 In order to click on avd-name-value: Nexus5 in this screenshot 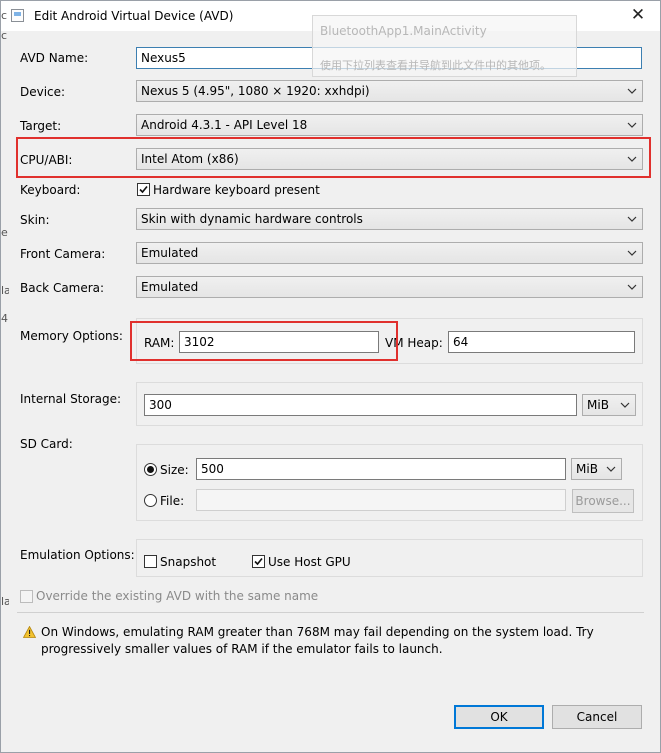, I will do `click(163, 58)`.